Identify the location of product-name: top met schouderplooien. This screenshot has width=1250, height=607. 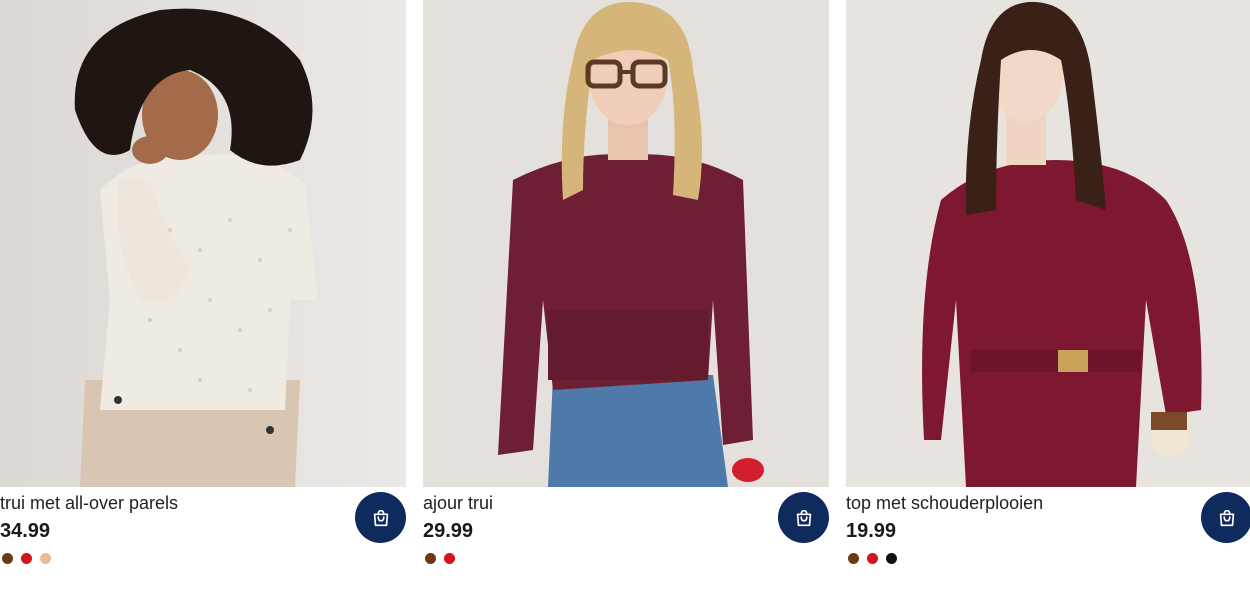
(944, 503).